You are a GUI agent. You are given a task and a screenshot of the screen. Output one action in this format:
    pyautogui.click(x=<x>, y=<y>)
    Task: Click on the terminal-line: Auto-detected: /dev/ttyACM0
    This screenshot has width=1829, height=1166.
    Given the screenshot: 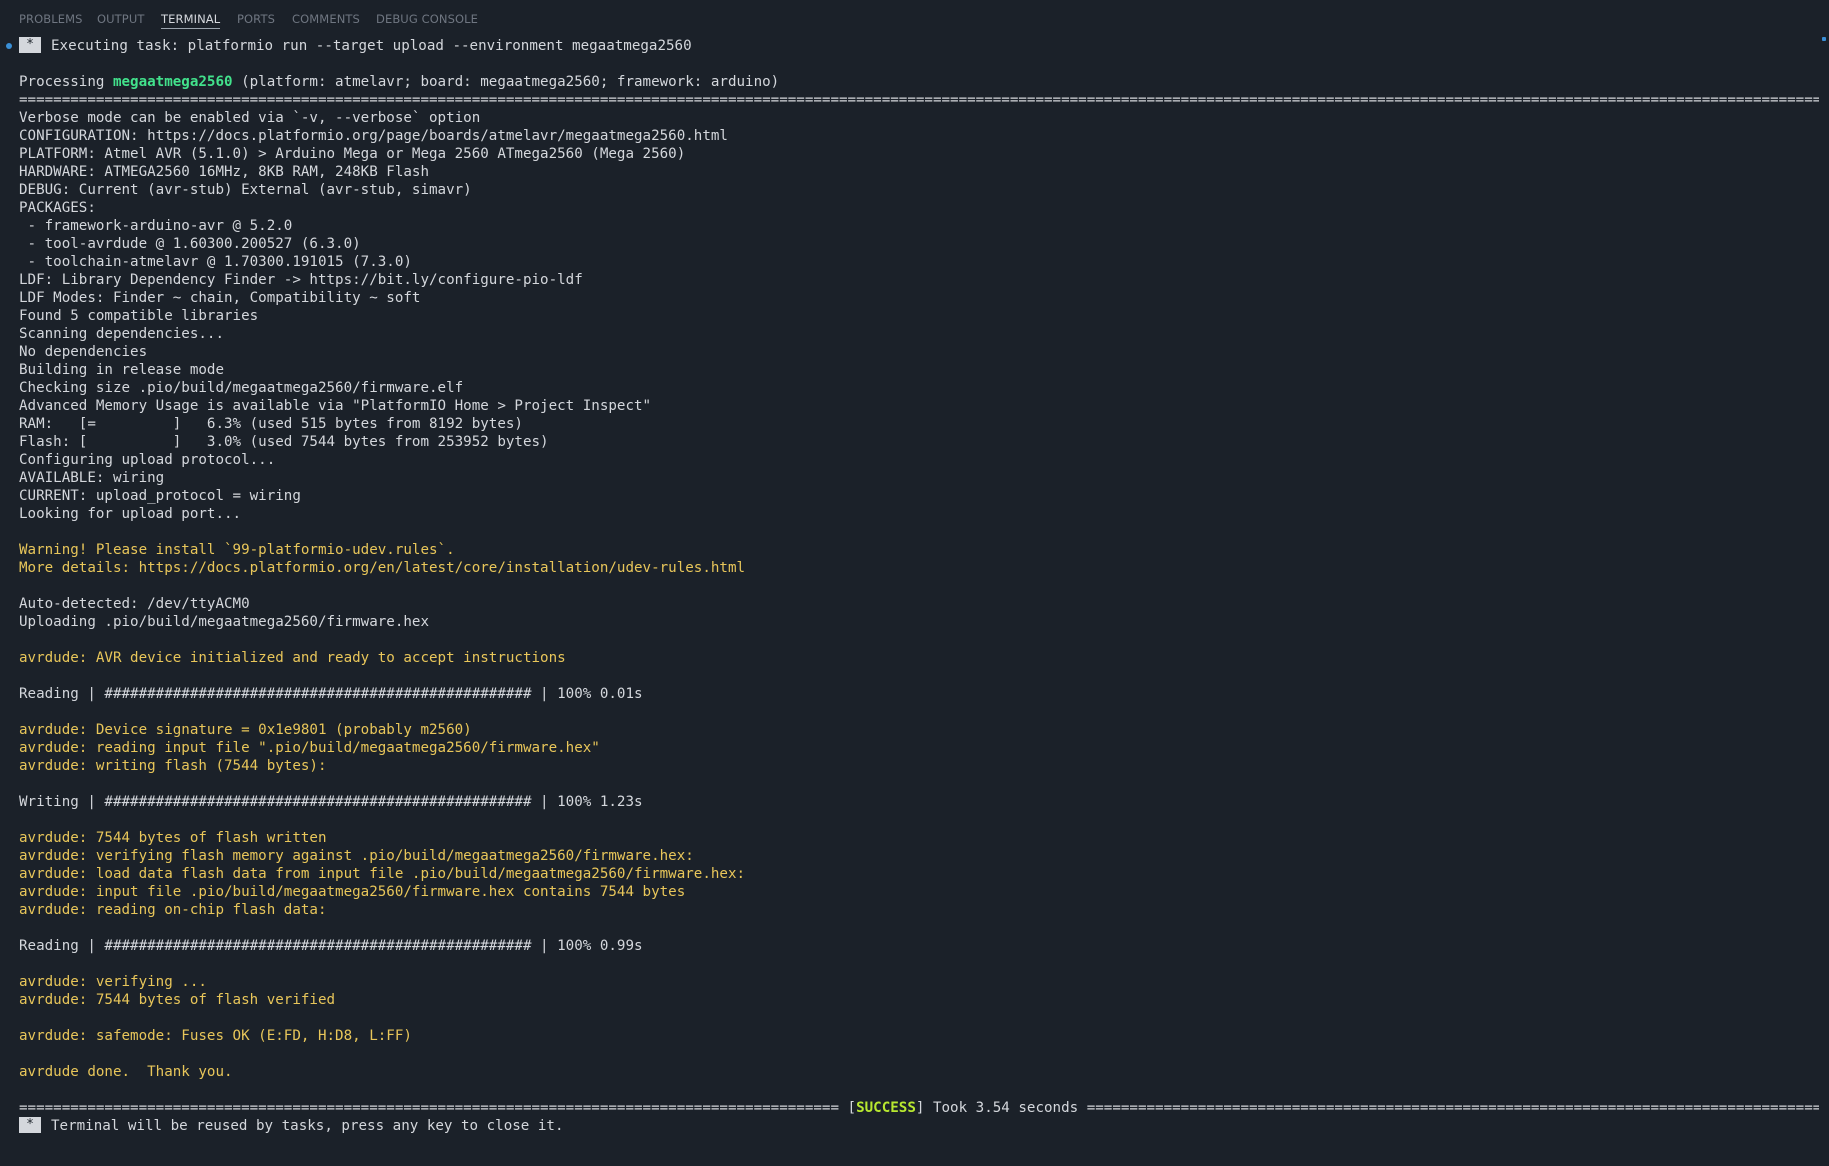 What is the action you would take?
    pyautogui.click(x=134, y=604)
    